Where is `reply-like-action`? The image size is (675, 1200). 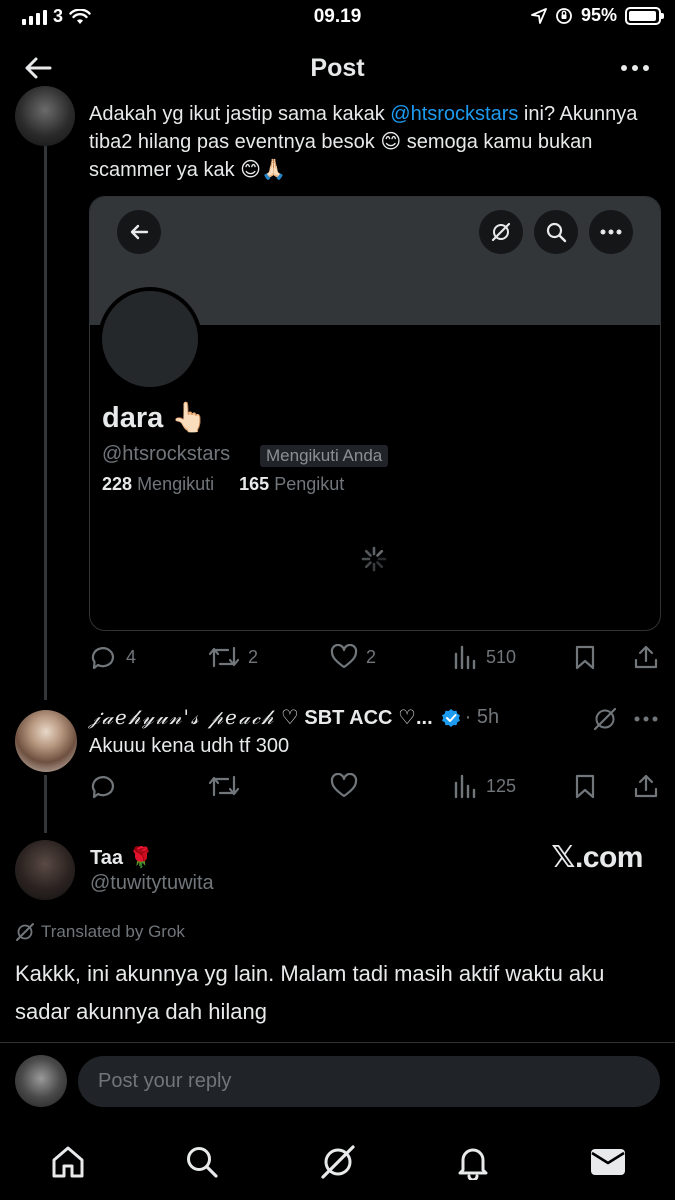 reply-like-action is located at coordinates (344, 786).